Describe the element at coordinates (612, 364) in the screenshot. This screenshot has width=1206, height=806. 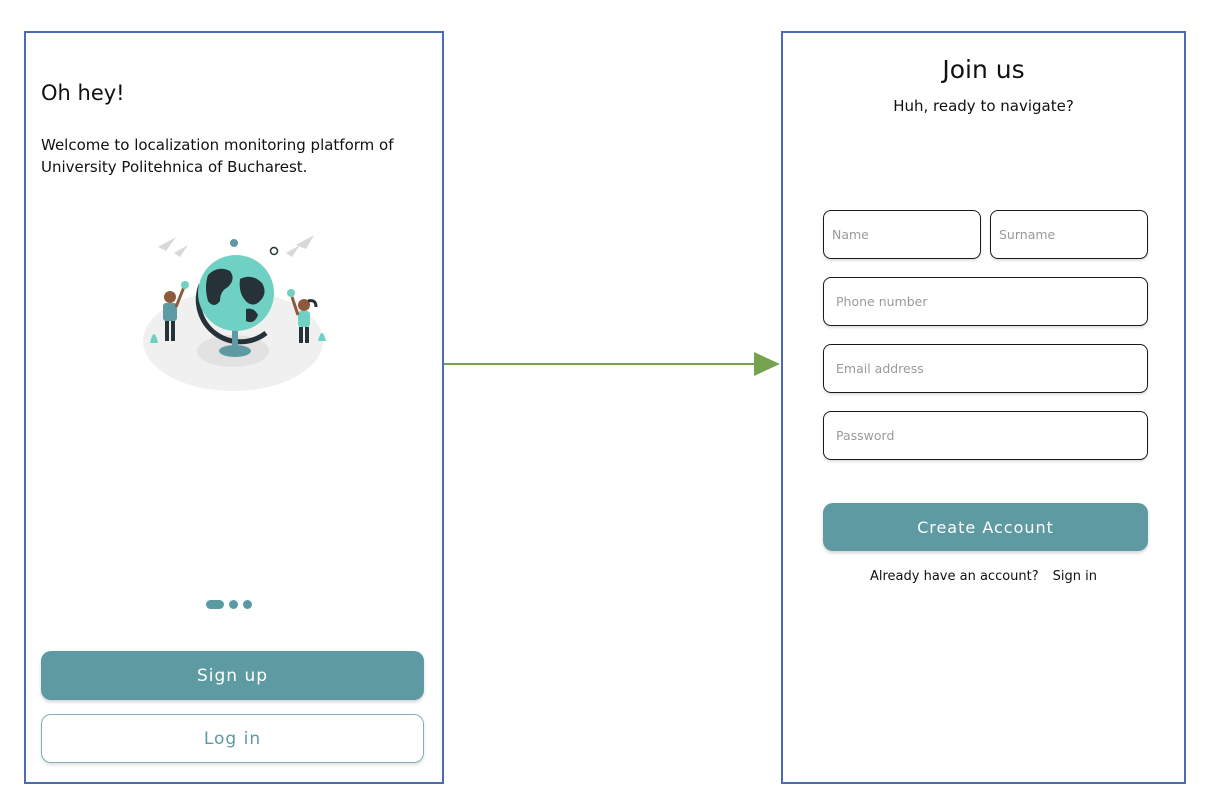
I see `arrow-right-icon` at that location.